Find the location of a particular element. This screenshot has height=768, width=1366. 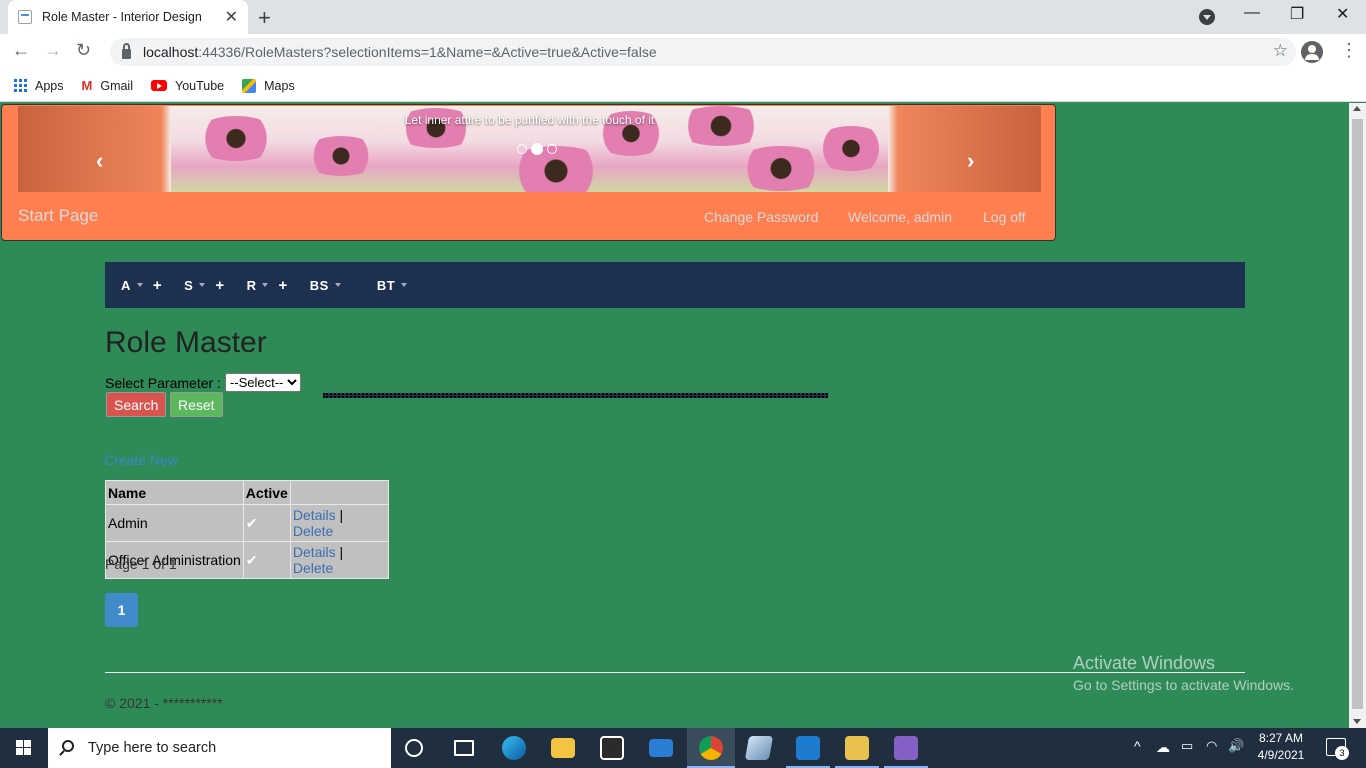

page-scrollbar is located at coordinates (1357, 415).